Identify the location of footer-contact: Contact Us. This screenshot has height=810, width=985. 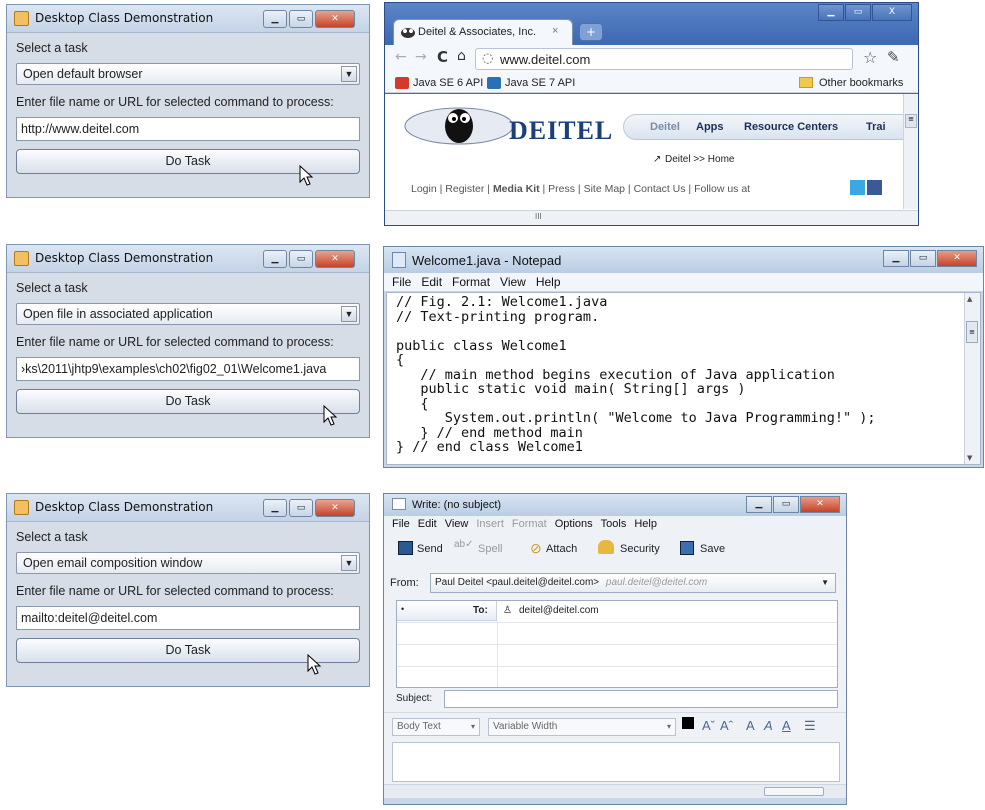
(660, 189).